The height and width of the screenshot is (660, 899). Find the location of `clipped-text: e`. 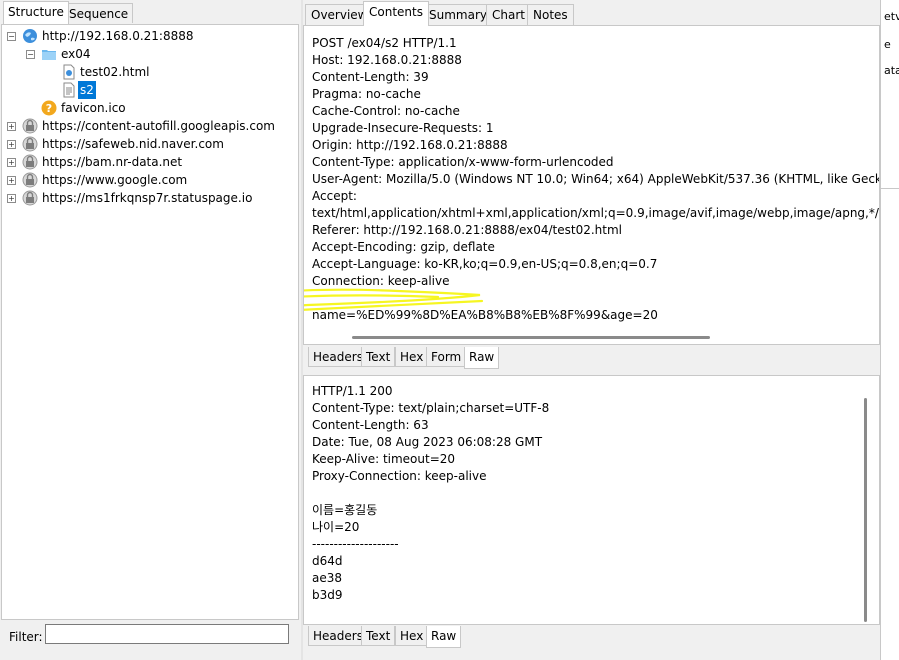

clipped-text: e is located at coordinates (887, 44).